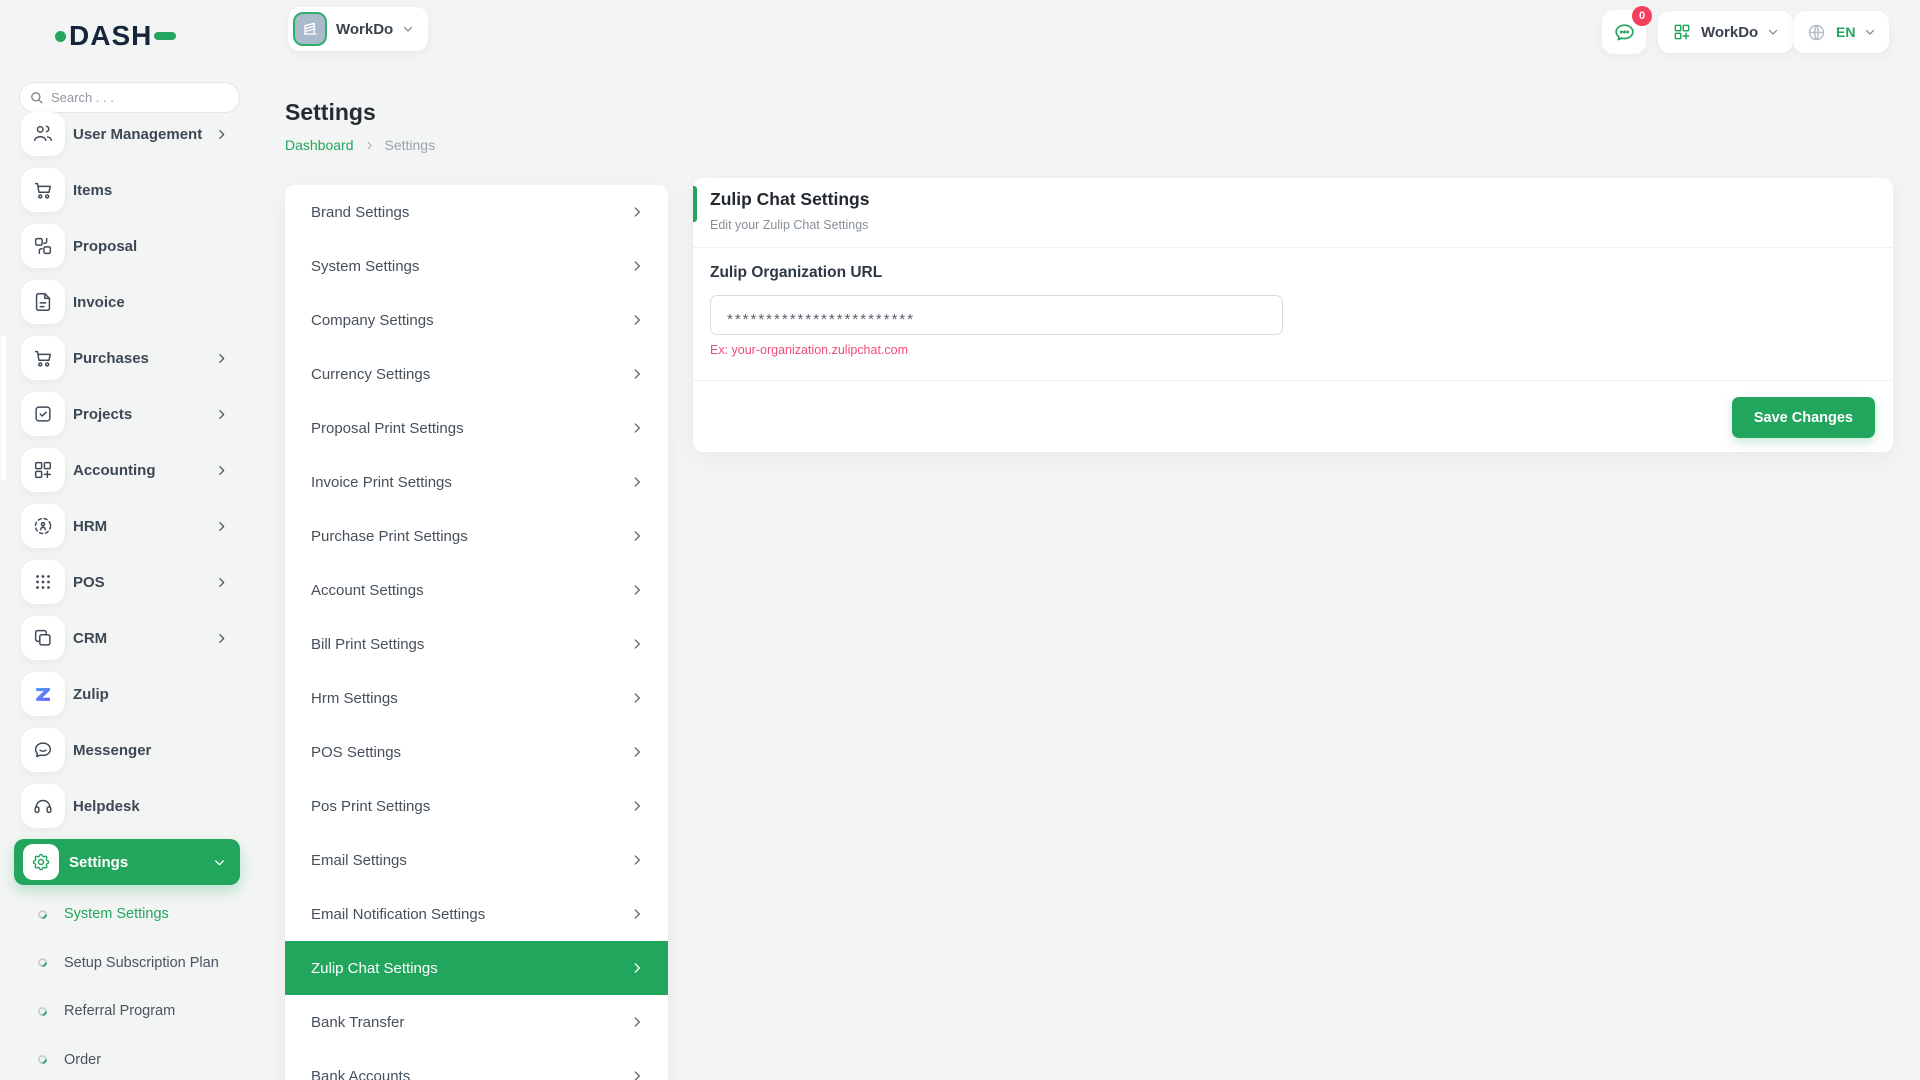  What do you see at coordinates (476, 698) in the screenshot?
I see `settings-menu-item-hrm-settings: Hrm Settings` at bounding box center [476, 698].